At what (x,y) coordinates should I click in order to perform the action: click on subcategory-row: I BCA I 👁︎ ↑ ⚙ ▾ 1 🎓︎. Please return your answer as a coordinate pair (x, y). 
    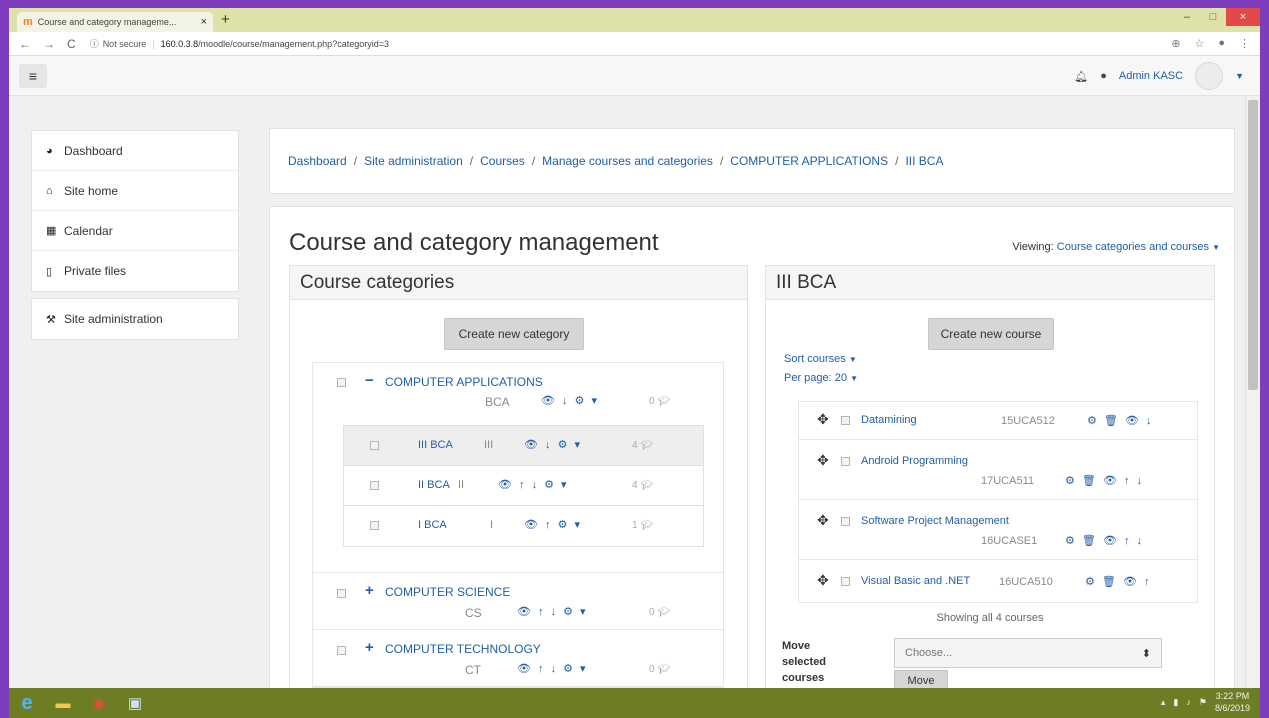
    Looking at the image, I should click on (523, 526).